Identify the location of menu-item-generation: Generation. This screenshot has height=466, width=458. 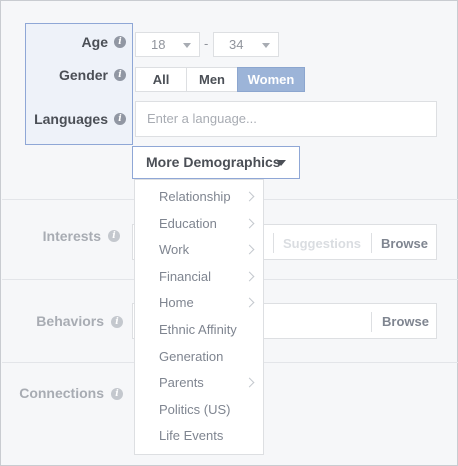
(199, 357).